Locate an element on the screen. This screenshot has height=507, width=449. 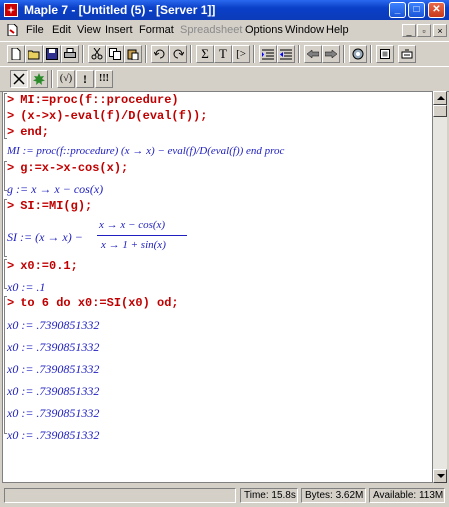
indent-icon is located at coordinates (268, 54).